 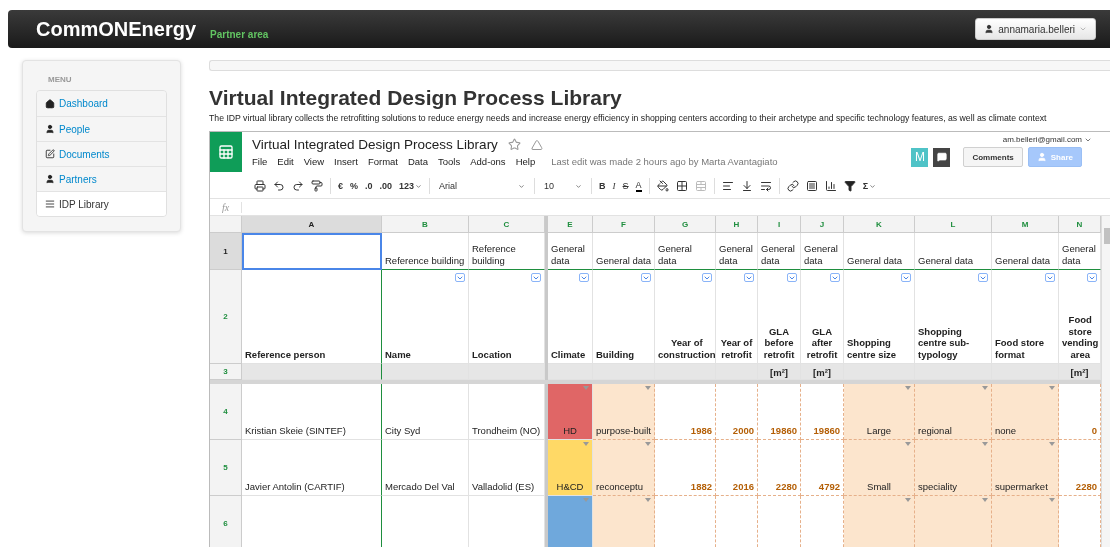 What do you see at coordinates (830, 186) in the screenshot?
I see `chart-icon` at bounding box center [830, 186].